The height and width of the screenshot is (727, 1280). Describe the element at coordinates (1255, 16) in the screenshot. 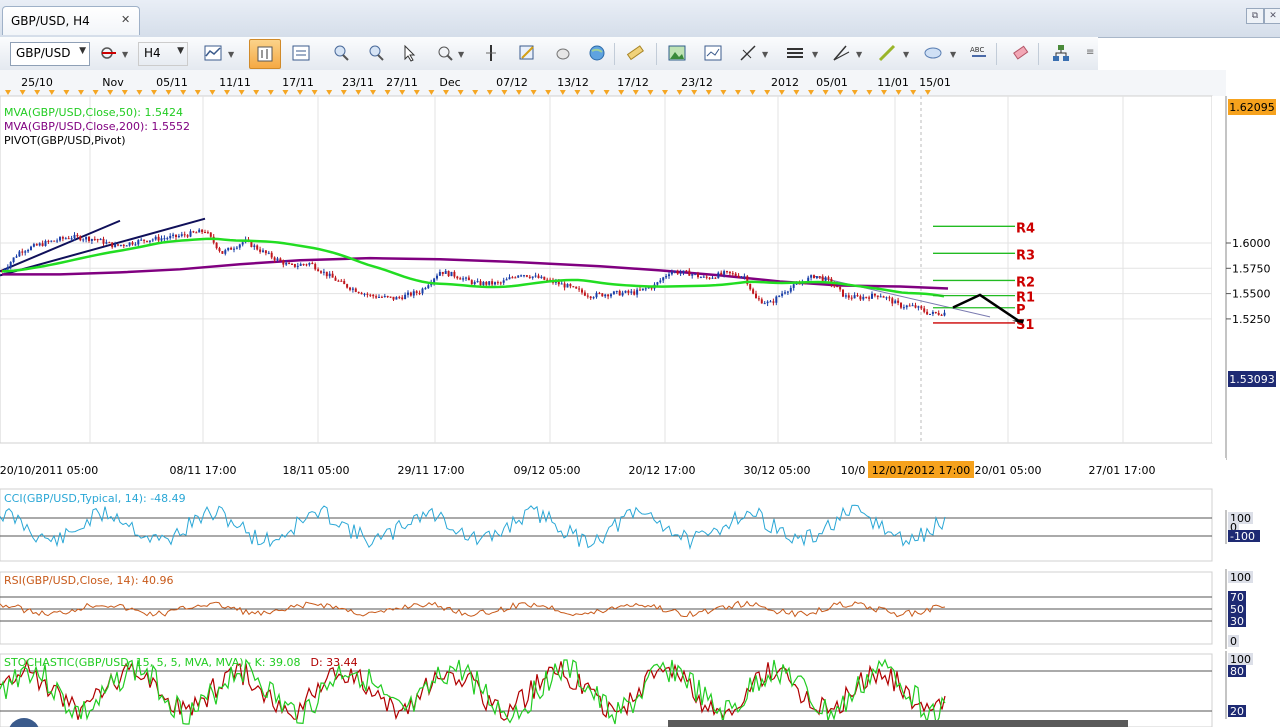

I see `restore-window-button: ⧉` at that location.